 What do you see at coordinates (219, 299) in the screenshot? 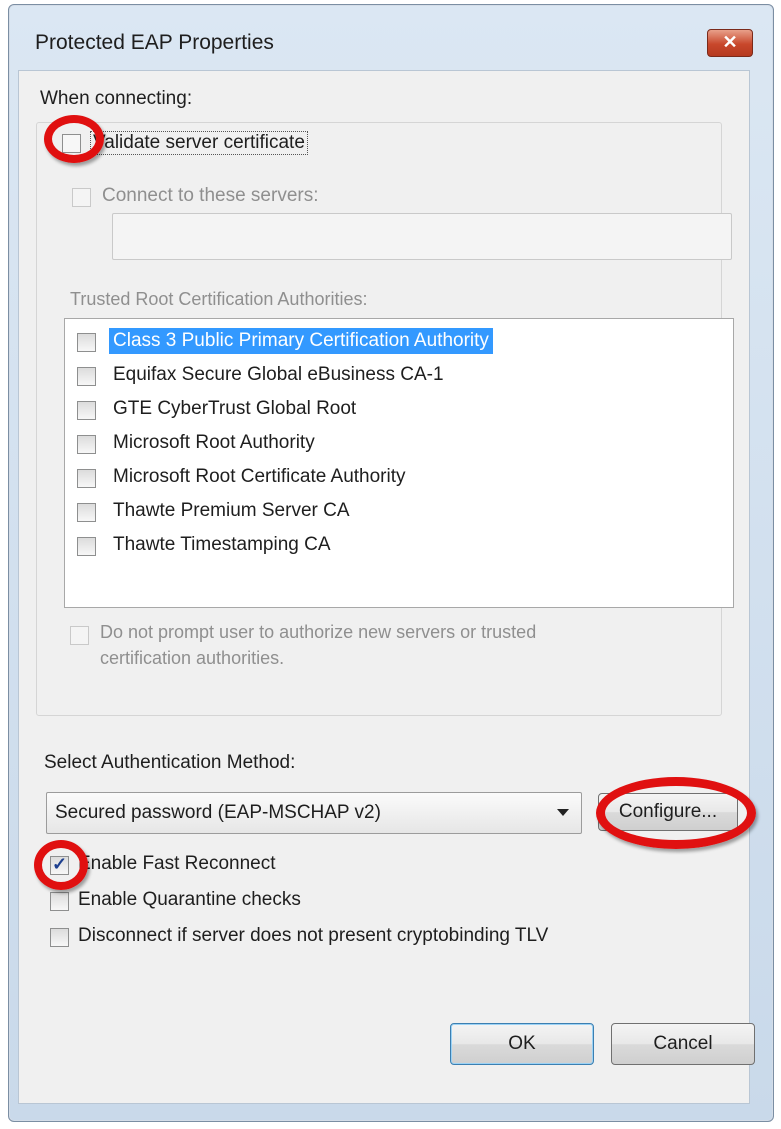
I see `trusted-authorities-label: Trusted Root Certification Authorities:` at bounding box center [219, 299].